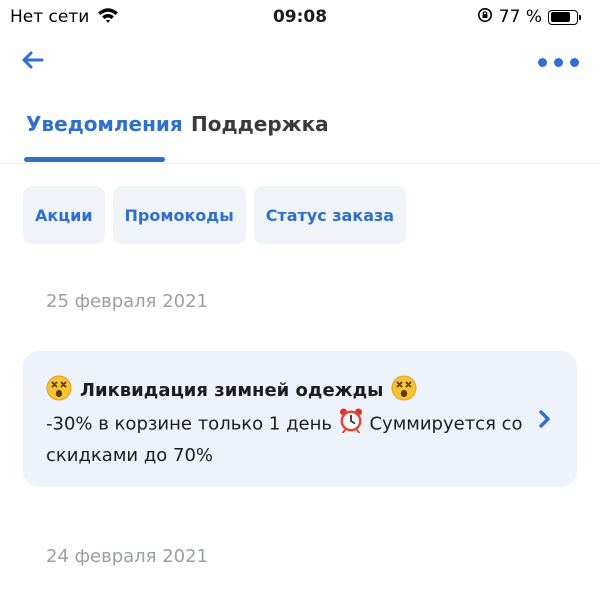 This screenshot has width=600, height=600. Describe the element at coordinates (545, 419) in the screenshot. I see `chevron-right-icon` at that location.